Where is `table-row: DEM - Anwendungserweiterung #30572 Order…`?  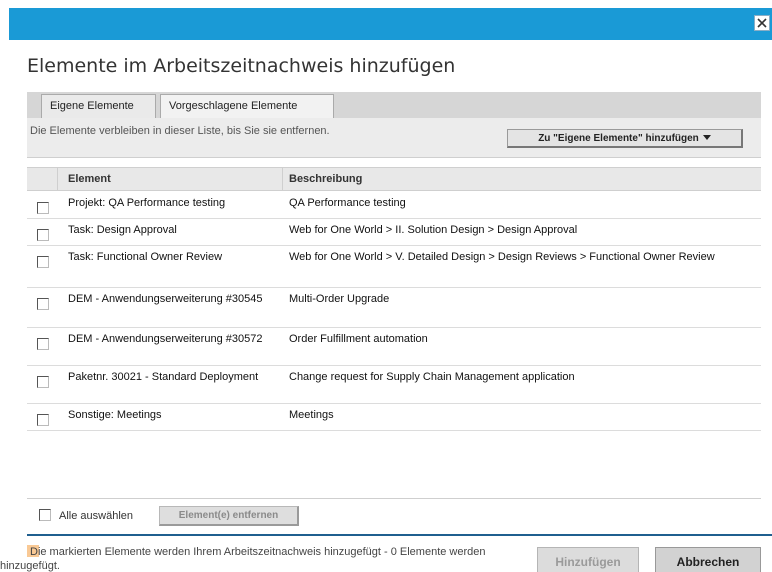 table-row: DEM - Anwendungserweiterung #30572 Order… is located at coordinates (394, 347).